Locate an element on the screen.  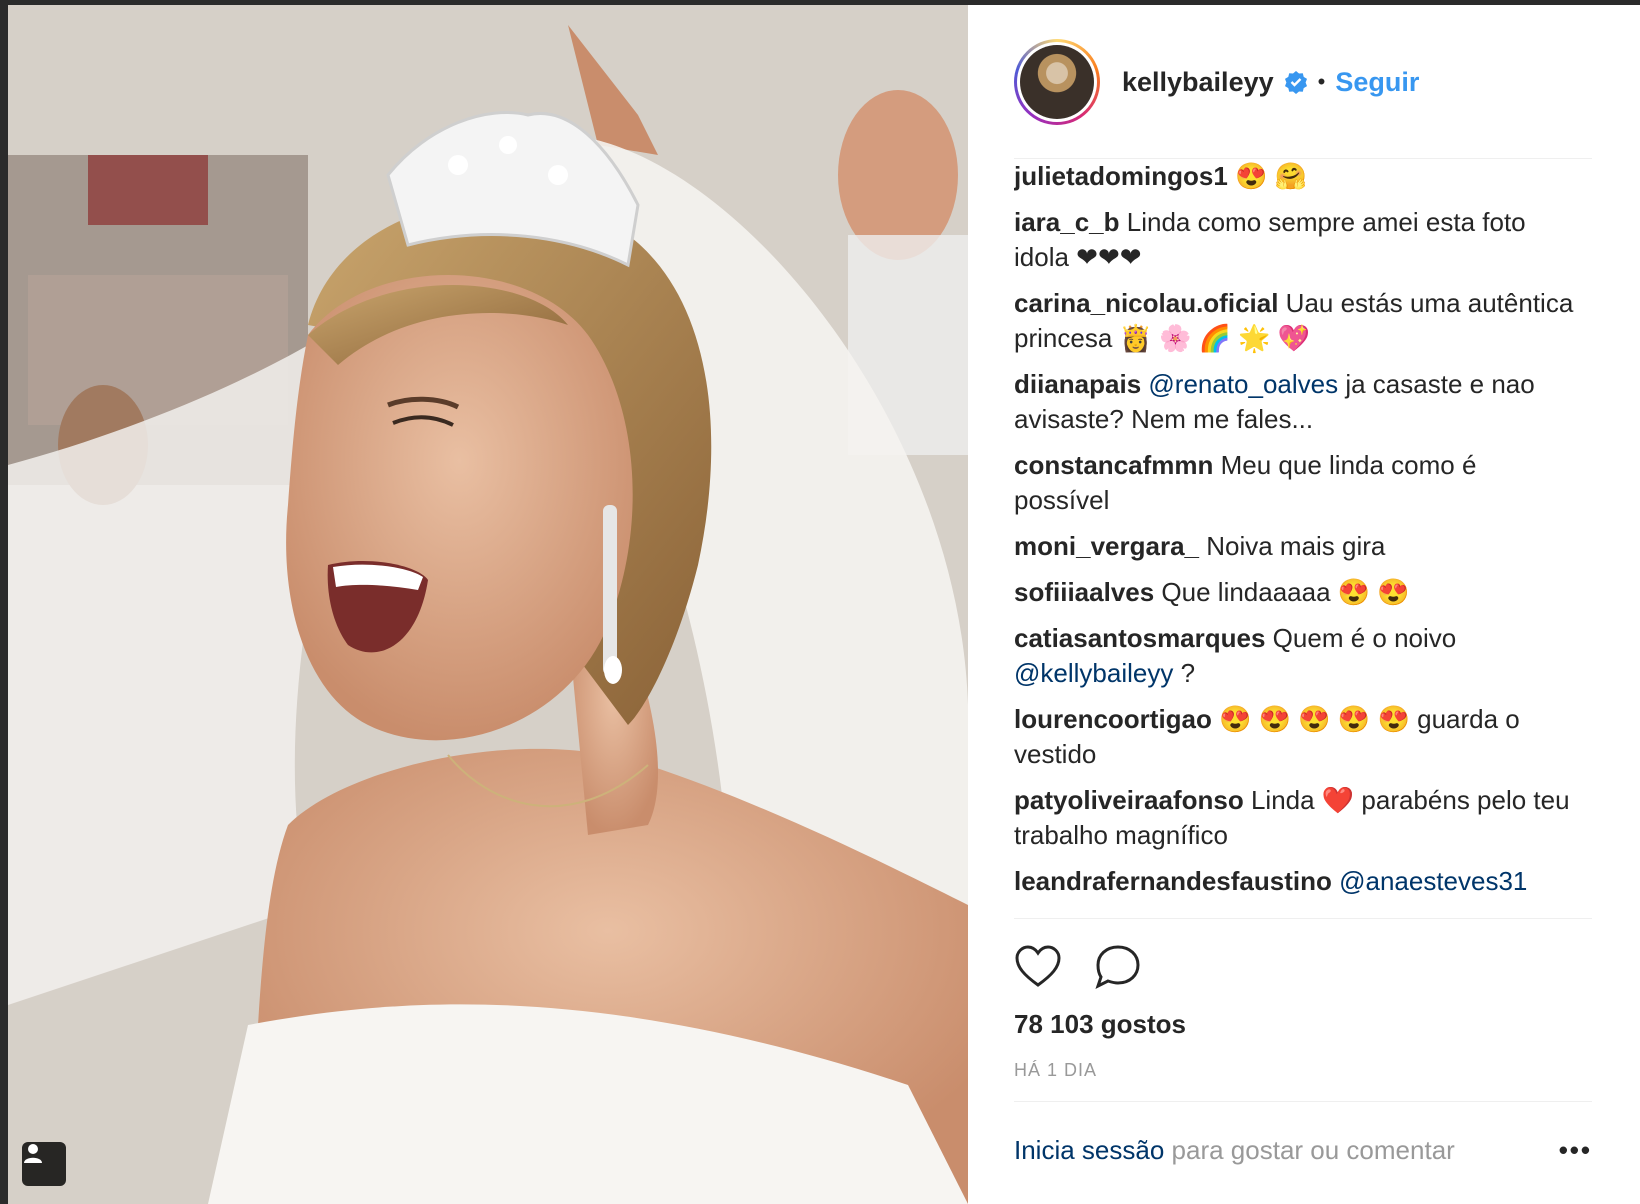
avatar-image is located at coordinates (1057, 82).